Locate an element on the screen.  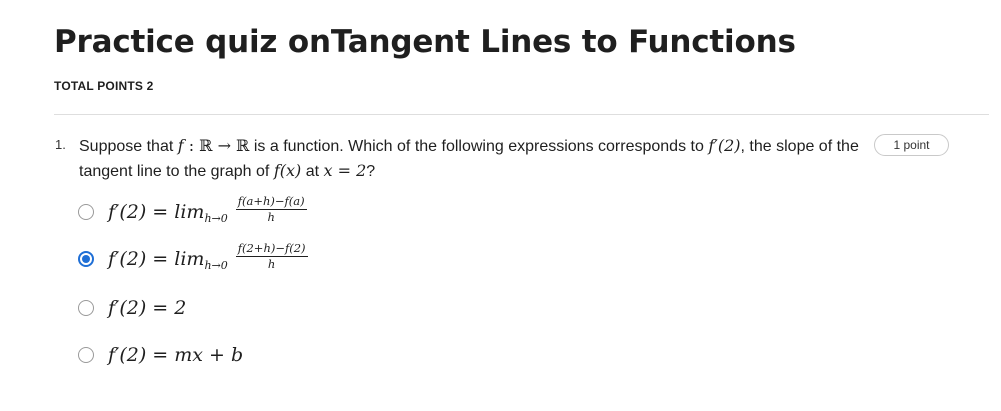
fraction-numerator: f(2+h)−f(2) is located at coordinates (271, 248).